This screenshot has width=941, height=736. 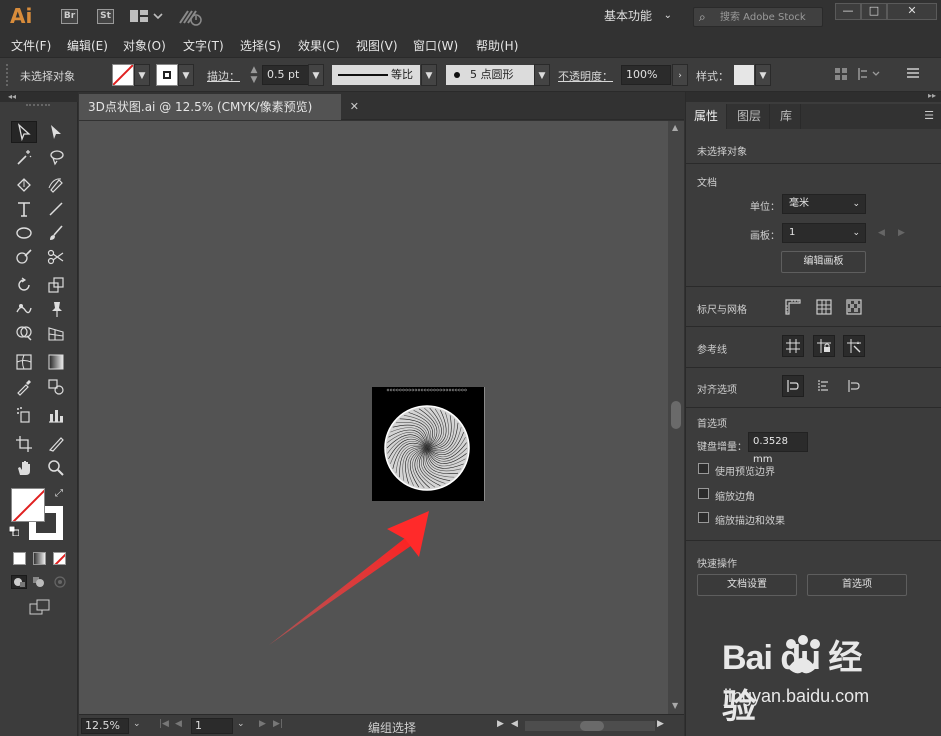 I want to click on smart-guides-button, so click(x=854, y=346).